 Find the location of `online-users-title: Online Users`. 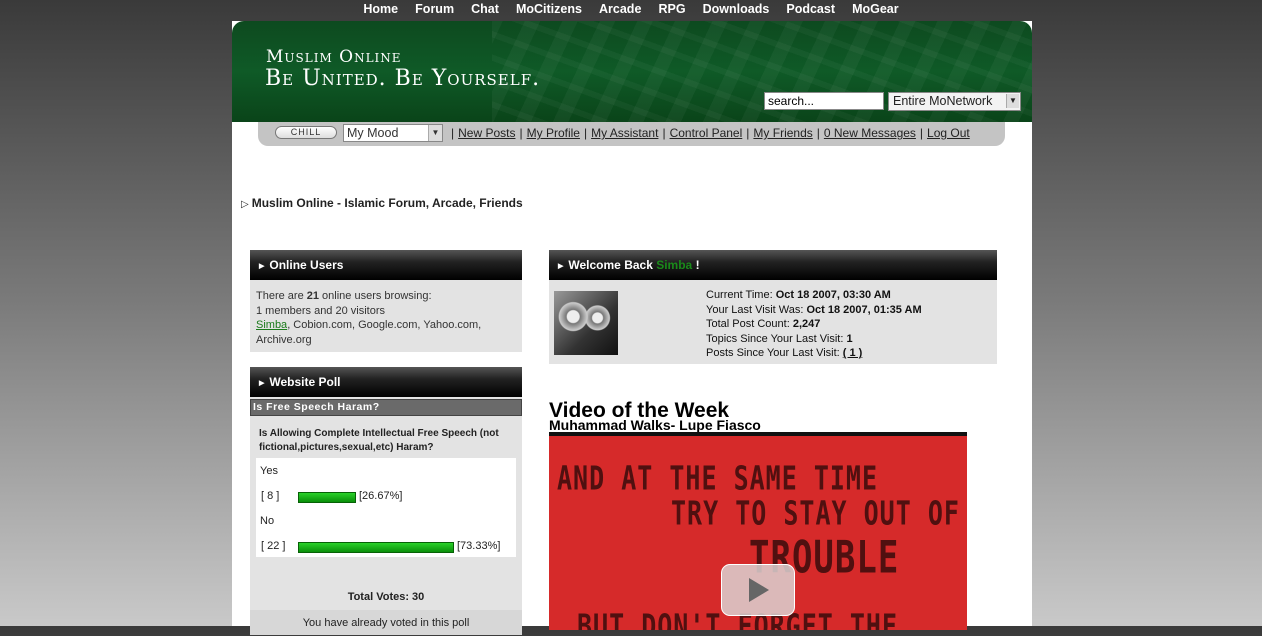

online-users-title: Online Users is located at coordinates (306, 265).